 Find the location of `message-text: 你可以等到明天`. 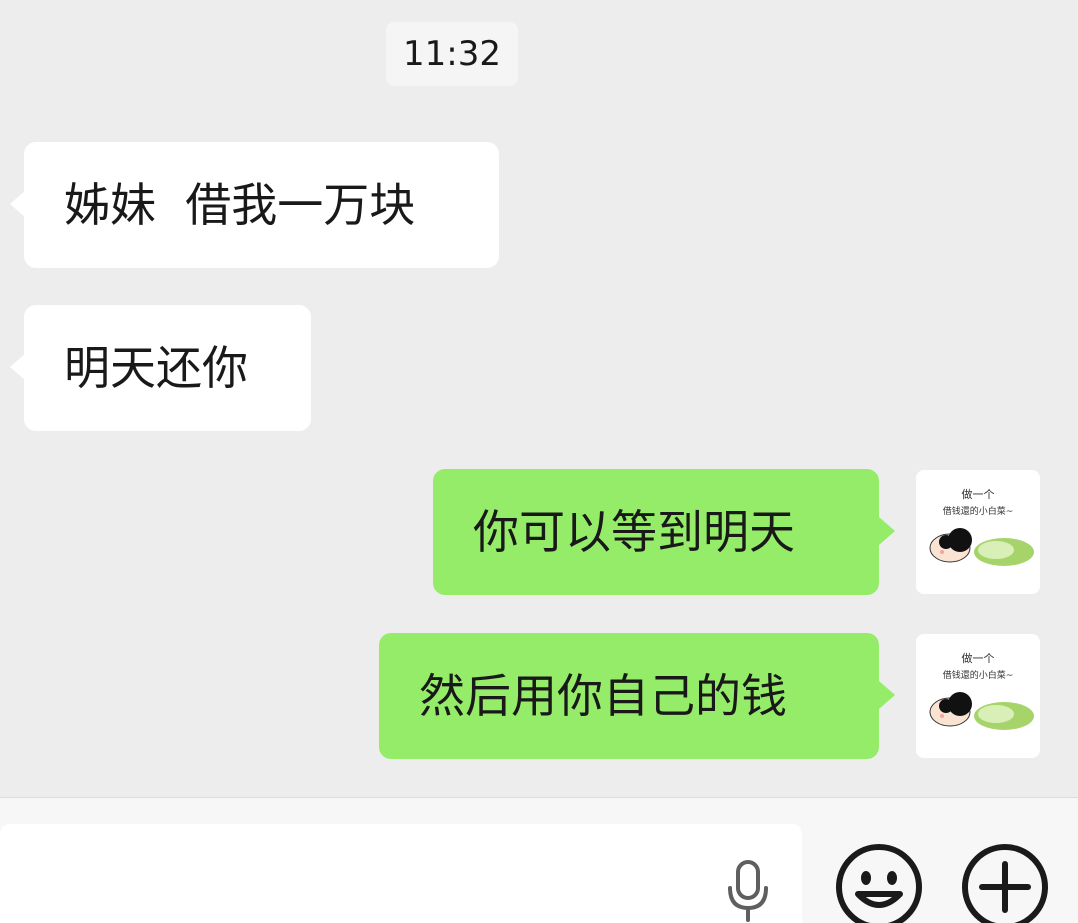

message-text: 你可以等到明天 is located at coordinates (634, 532).